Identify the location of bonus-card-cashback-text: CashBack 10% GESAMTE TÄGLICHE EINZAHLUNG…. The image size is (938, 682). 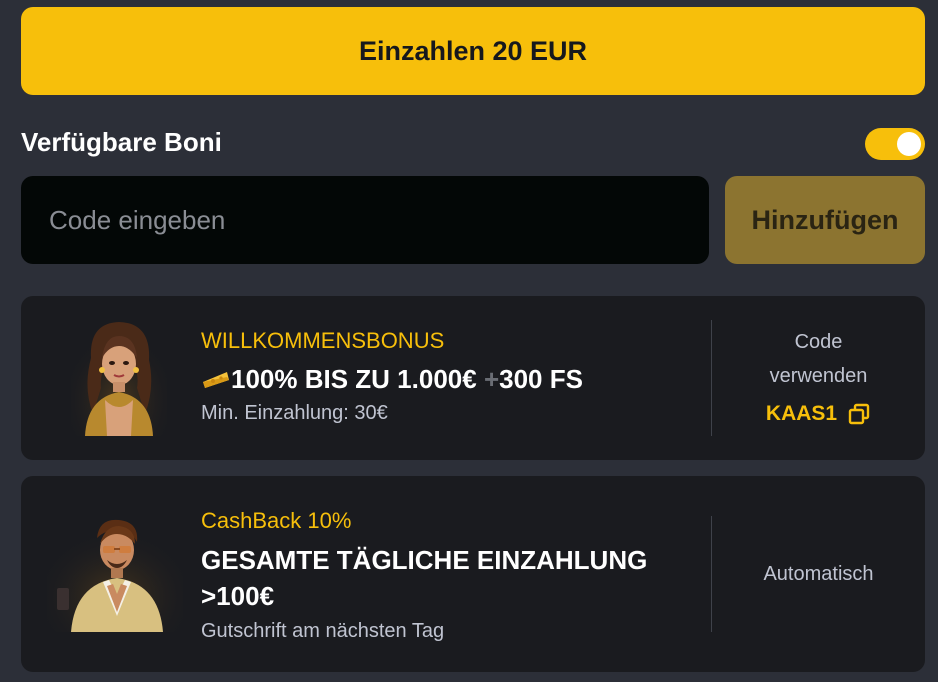
(424, 575).